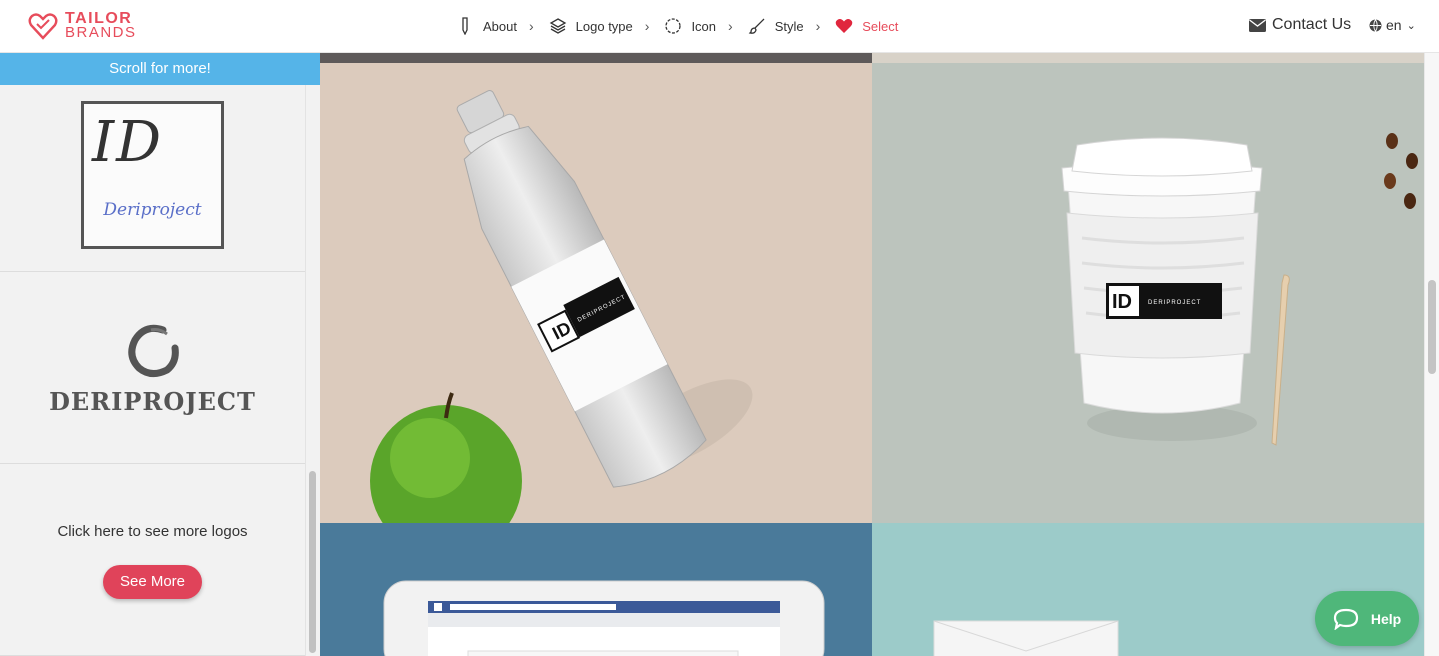  What do you see at coordinates (312, 562) in the screenshot?
I see `sidebar-scrollbar-thumb` at bounding box center [312, 562].